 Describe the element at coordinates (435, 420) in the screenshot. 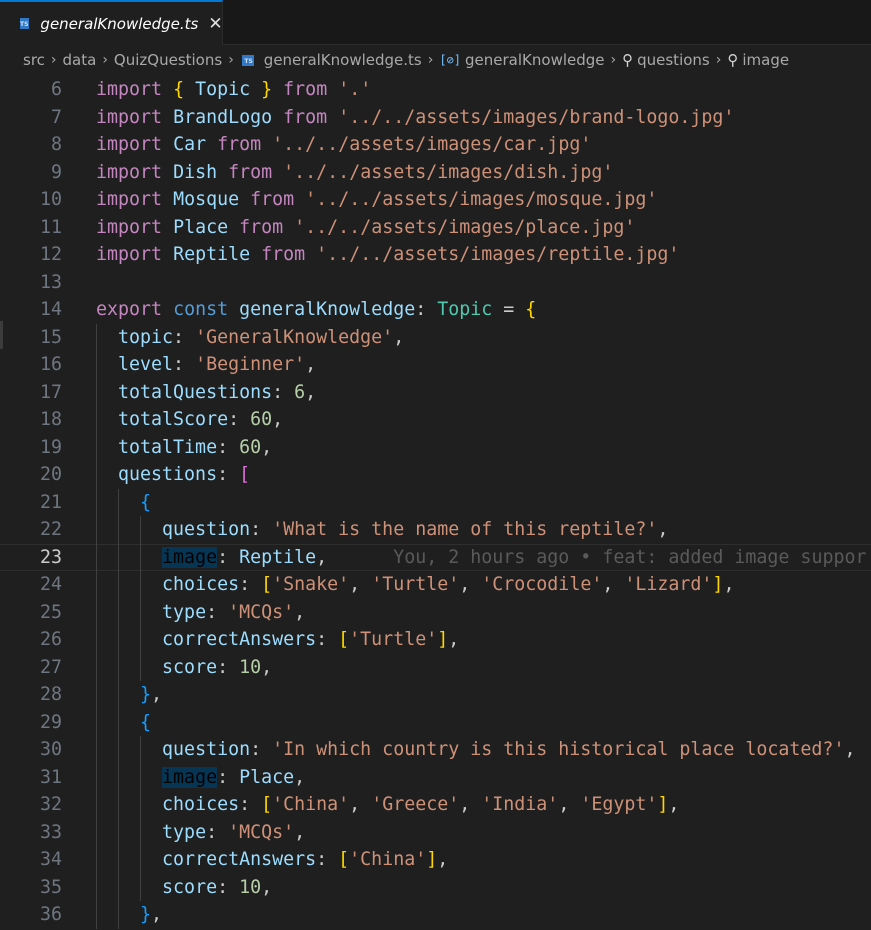

I see `code-line: 18 totalScore: 60,` at that location.